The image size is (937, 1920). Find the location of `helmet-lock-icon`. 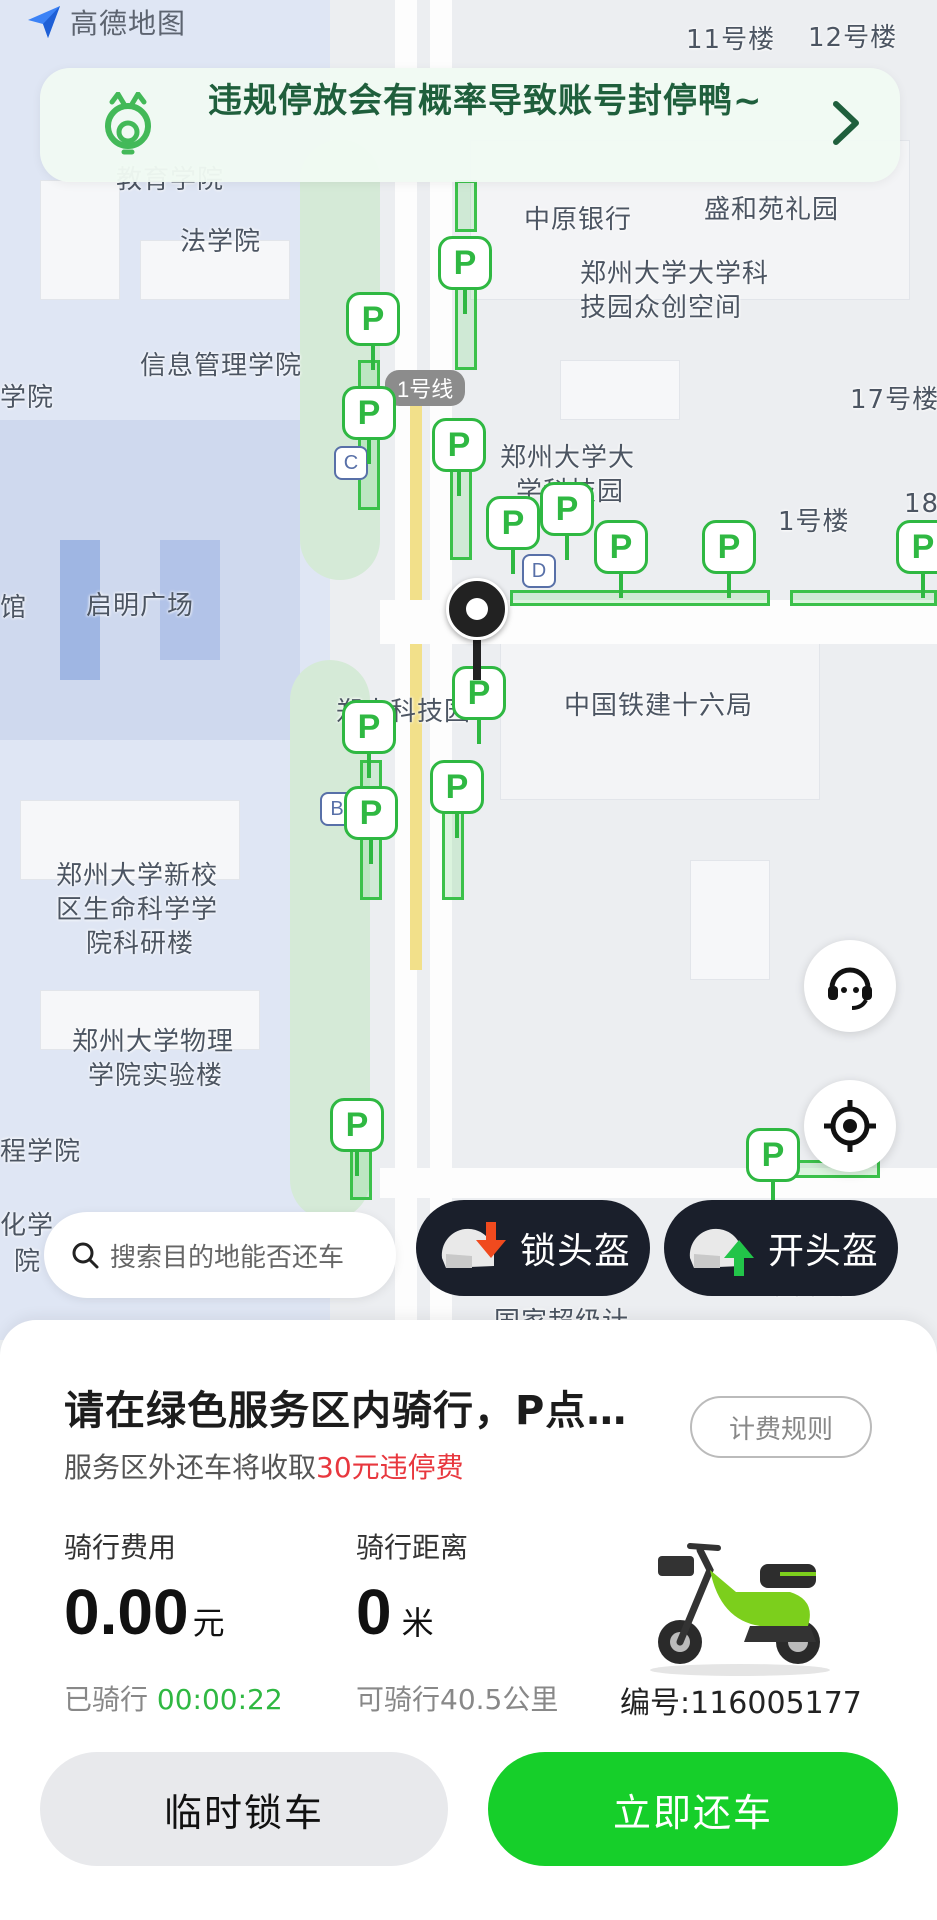

helmet-lock-icon is located at coordinates (473, 1245).